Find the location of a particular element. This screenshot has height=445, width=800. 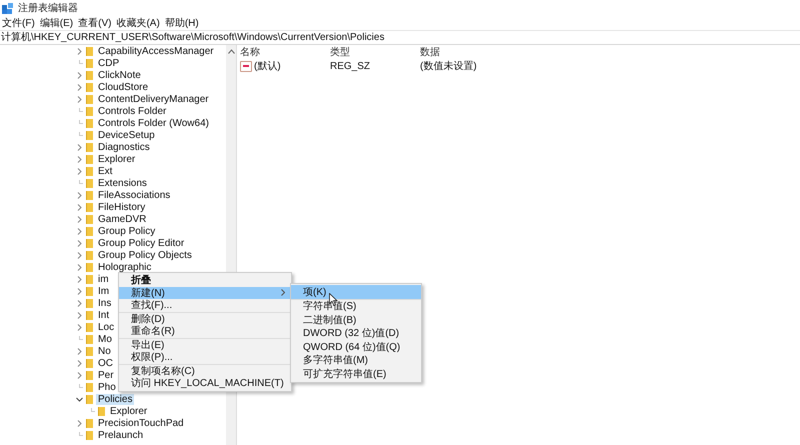

tree-item: CapabilityAccessManager is located at coordinates (156, 51).